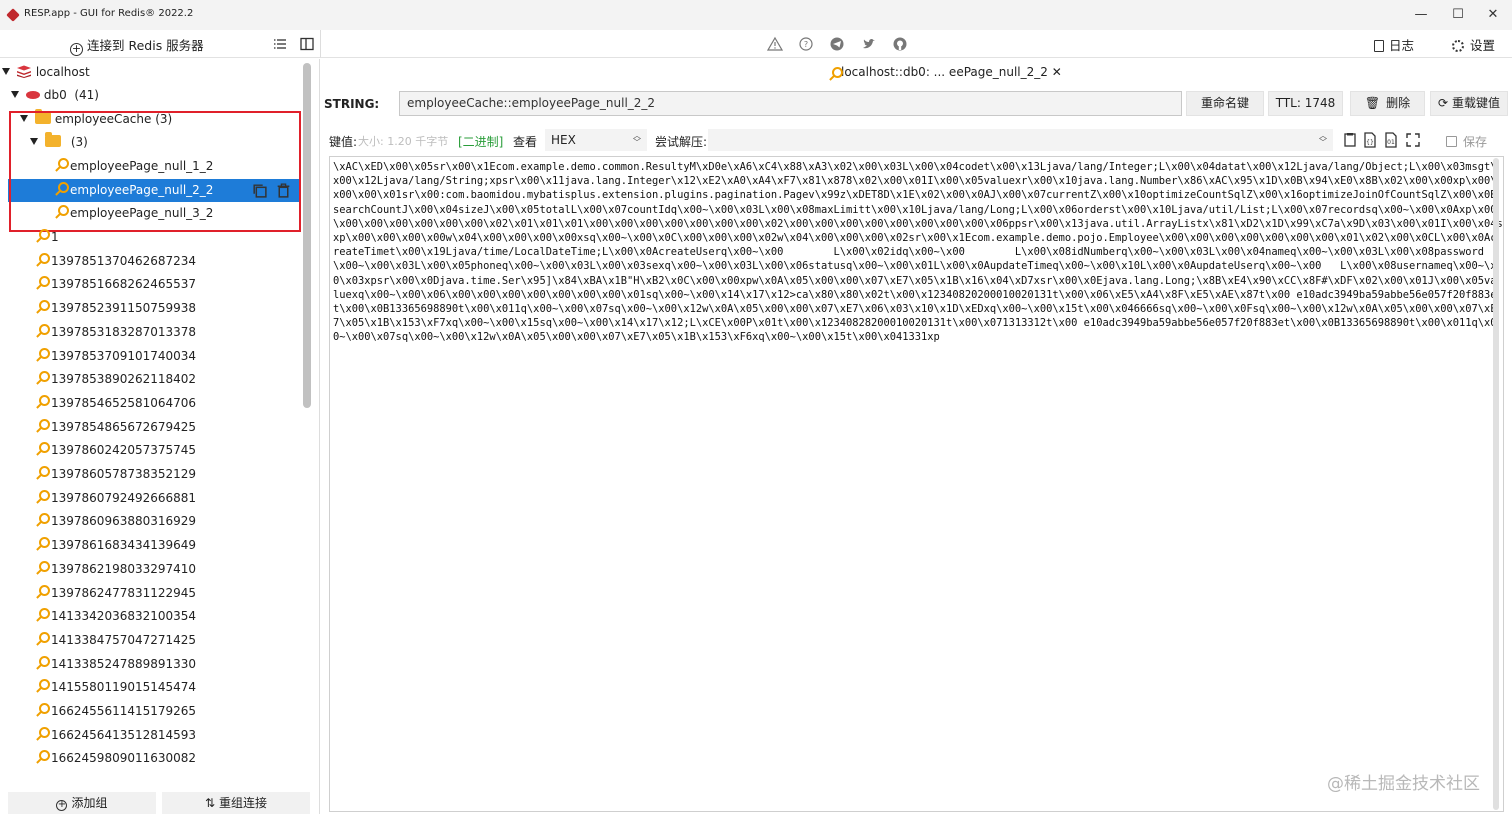  Describe the element at coordinates (869, 44) in the screenshot. I see `twitter-icon` at that location.